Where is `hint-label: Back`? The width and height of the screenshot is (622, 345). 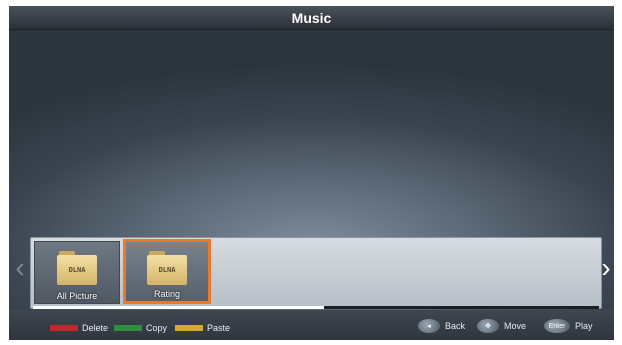 hint-label: Back is located at coordinates (455, 326).